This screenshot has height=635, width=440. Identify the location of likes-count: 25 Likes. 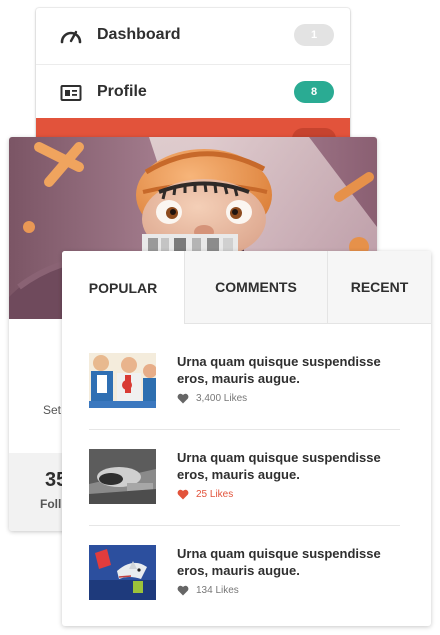
(205, 494).